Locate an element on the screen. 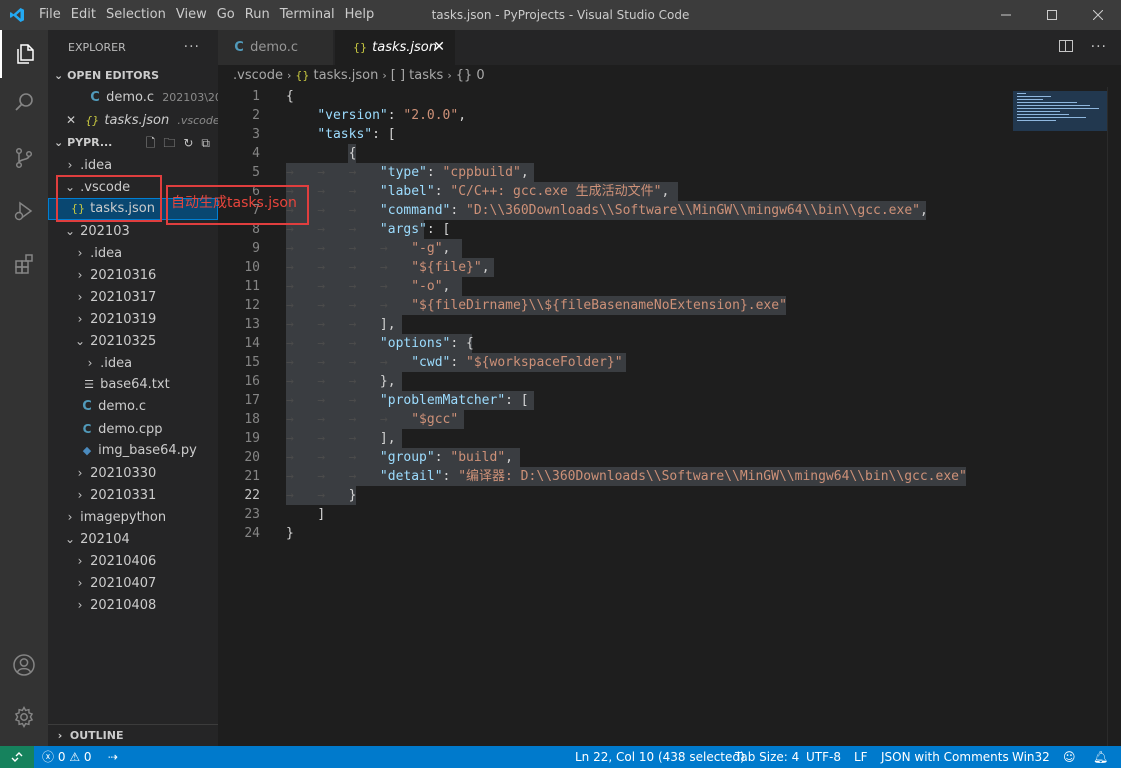  menu-go: Go is located at coordinates (226, 15).